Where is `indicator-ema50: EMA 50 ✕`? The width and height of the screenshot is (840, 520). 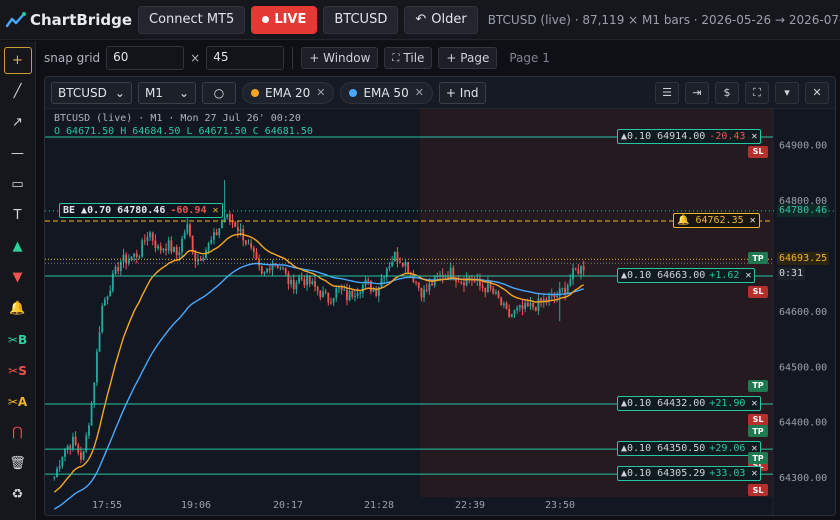 indicator-ema50: EMA 50 ✕ is located at coordinates (386, 92).